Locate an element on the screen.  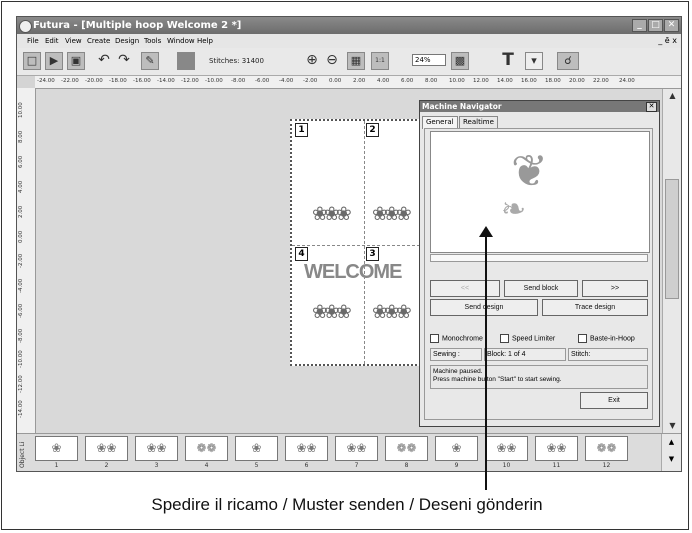
ruler-tick: 20.00 is located at coordinates (577, 81).